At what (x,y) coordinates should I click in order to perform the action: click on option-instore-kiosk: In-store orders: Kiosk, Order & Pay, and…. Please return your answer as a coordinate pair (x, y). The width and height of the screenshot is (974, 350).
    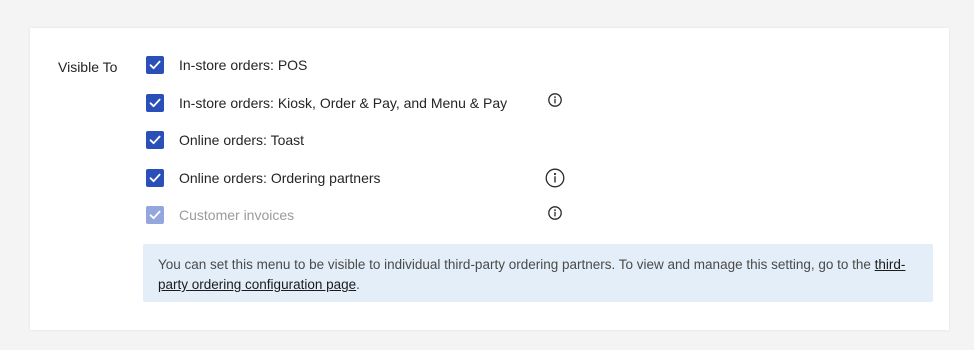
    Looking at the image, I should click on (371, 102).